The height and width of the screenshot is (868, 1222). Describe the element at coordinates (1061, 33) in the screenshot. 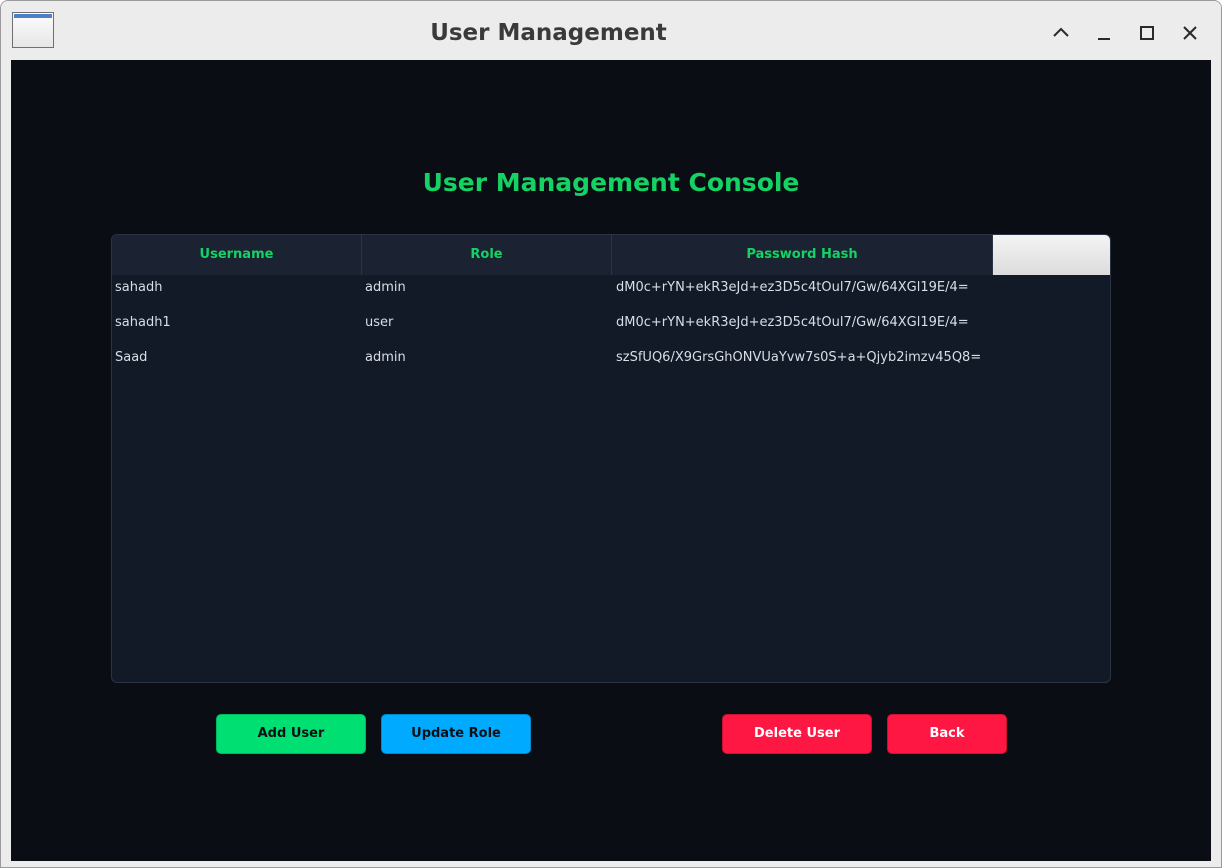

I see `chevron-up-icon` at that location.